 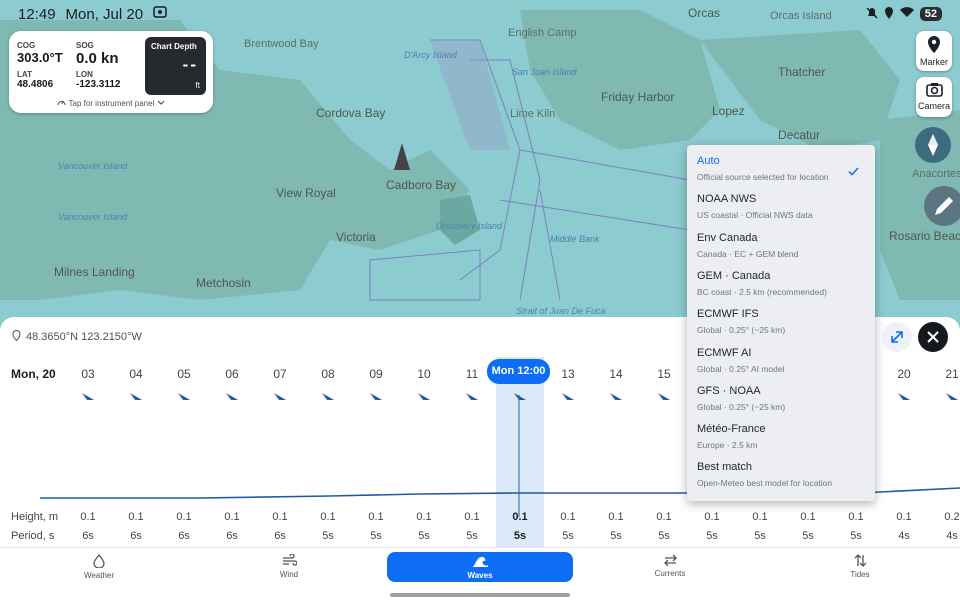 I want to click on map-label: Lopez, so click(x=728, y=111).